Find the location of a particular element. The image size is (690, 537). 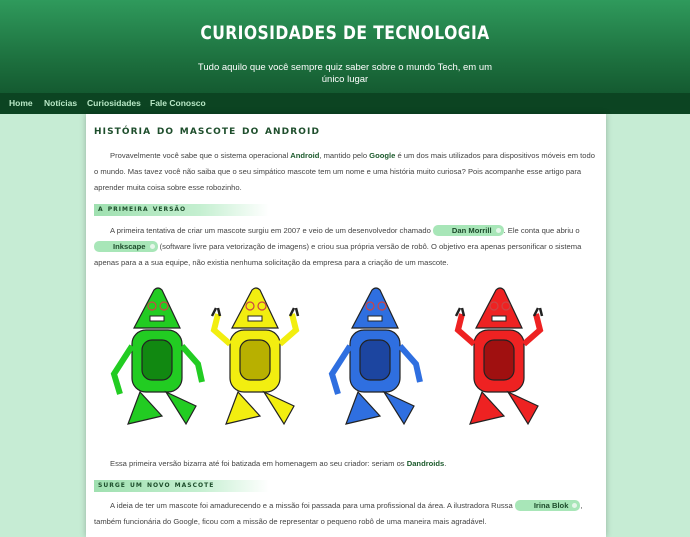

section-heading-bar: A Primeira Versão is located at coordinates (181, 210).